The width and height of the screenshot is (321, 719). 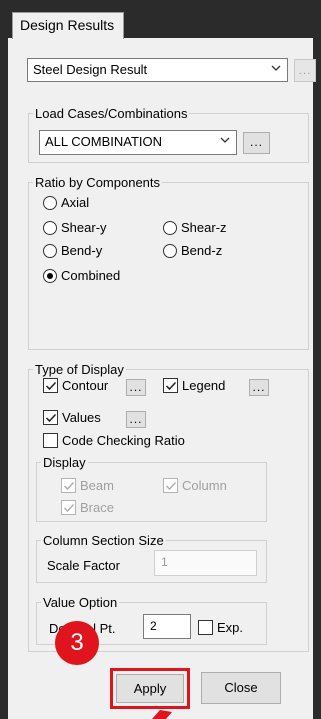 What do you see at coordinates (157, 70) in the screenshot?
I see `result-type-combo: Steel Design Result` at bounding box center [157, 70].